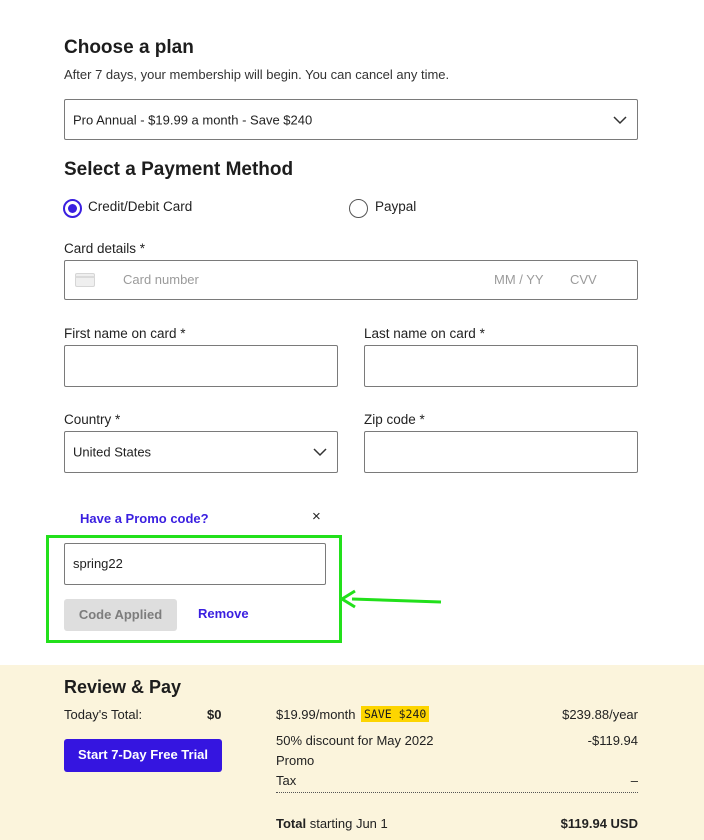 The width and height of the screenshot is (704, 840). What do you see at coordinates (347, 823) in the screenshot?
I see `total-label-rest: starting Jun 1` at bounding box center [347, 823].